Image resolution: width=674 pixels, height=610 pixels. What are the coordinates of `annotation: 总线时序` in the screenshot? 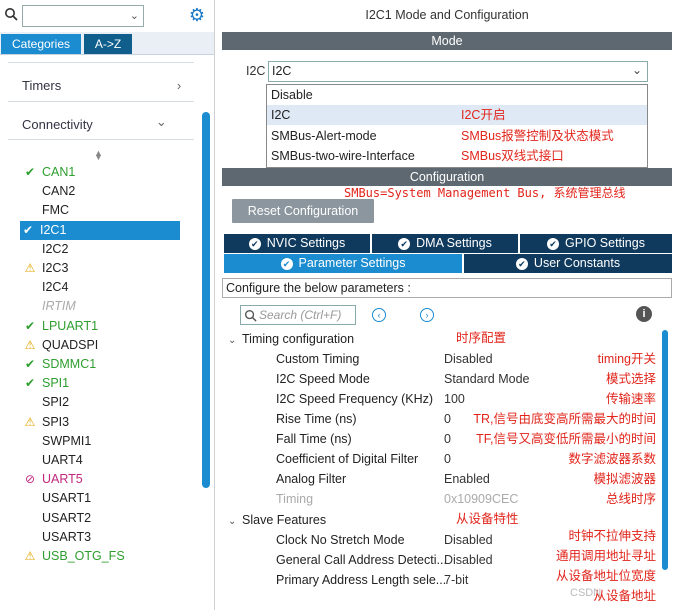 It's located at (630, 499).